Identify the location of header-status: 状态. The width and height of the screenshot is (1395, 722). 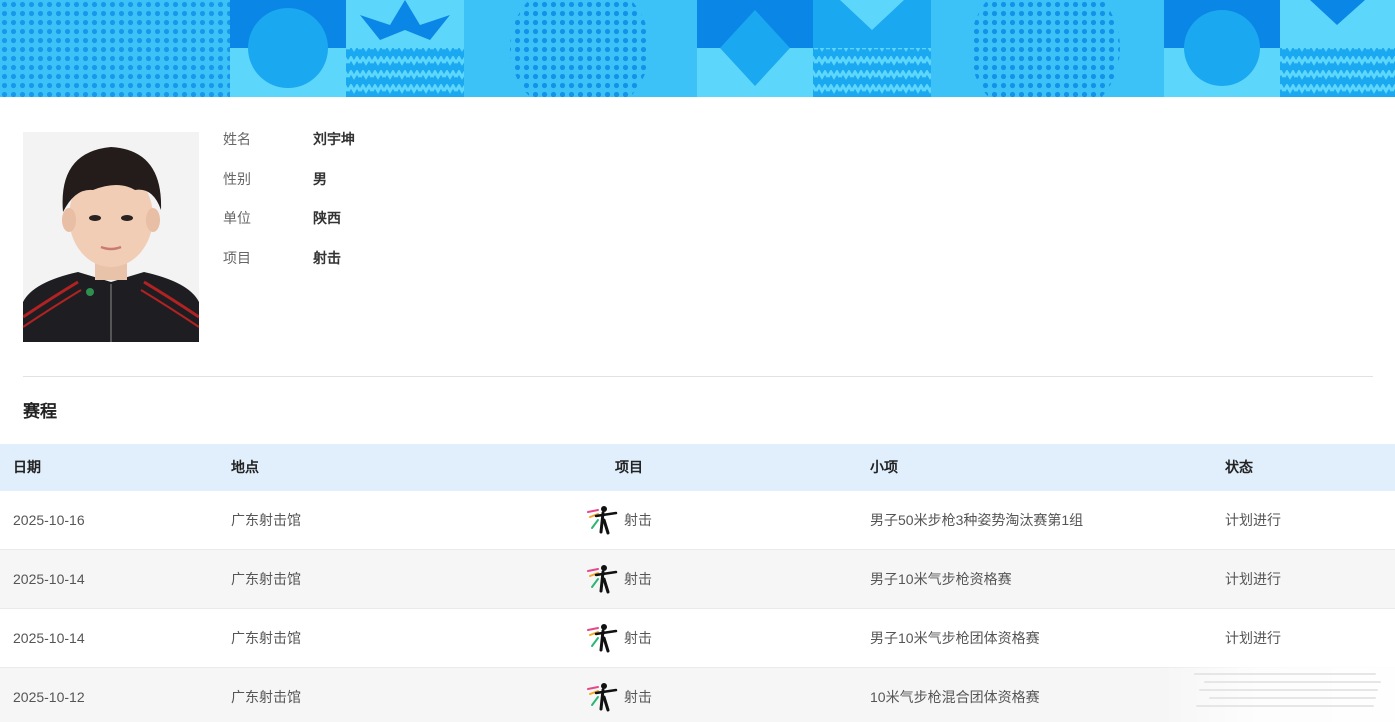
(1239, 467).